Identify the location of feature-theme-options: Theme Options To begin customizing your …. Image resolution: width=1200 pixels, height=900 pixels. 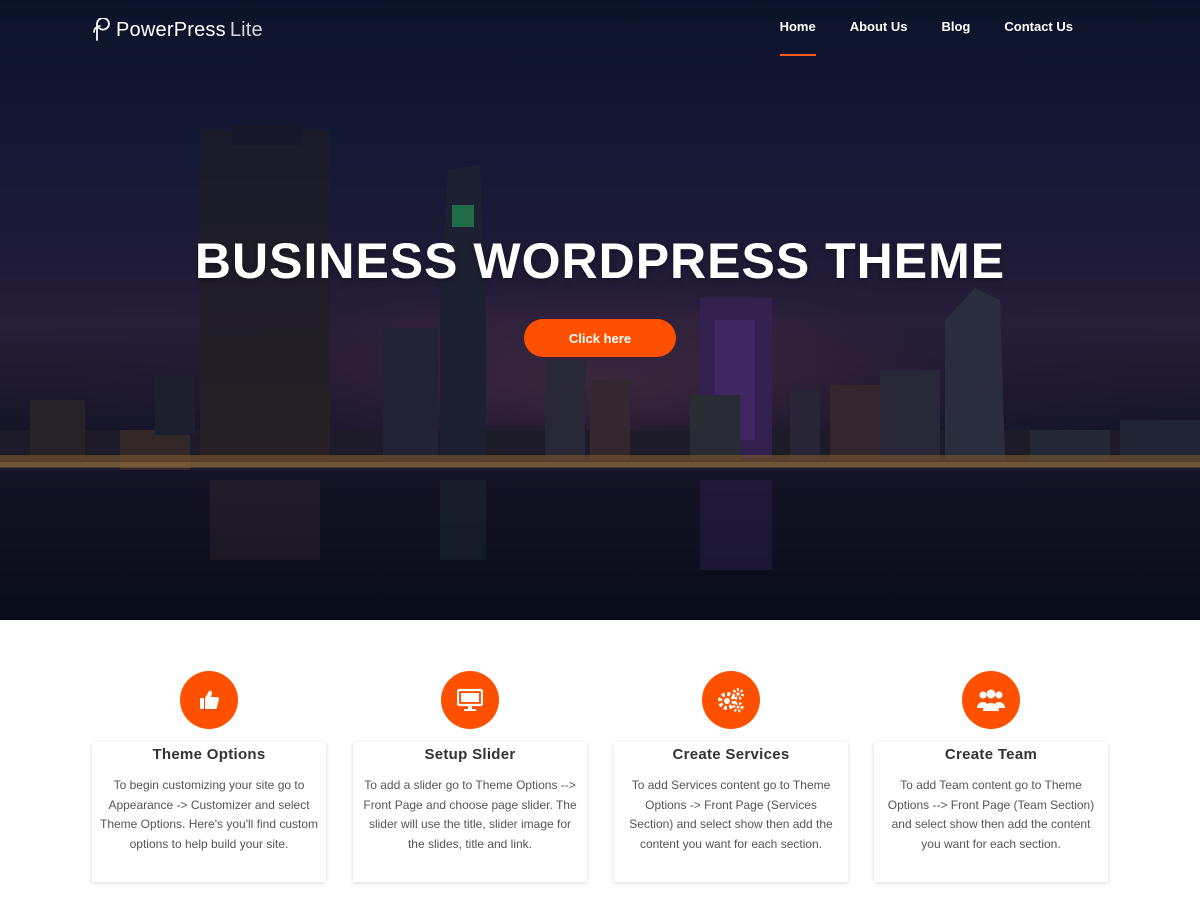
(209, 776).